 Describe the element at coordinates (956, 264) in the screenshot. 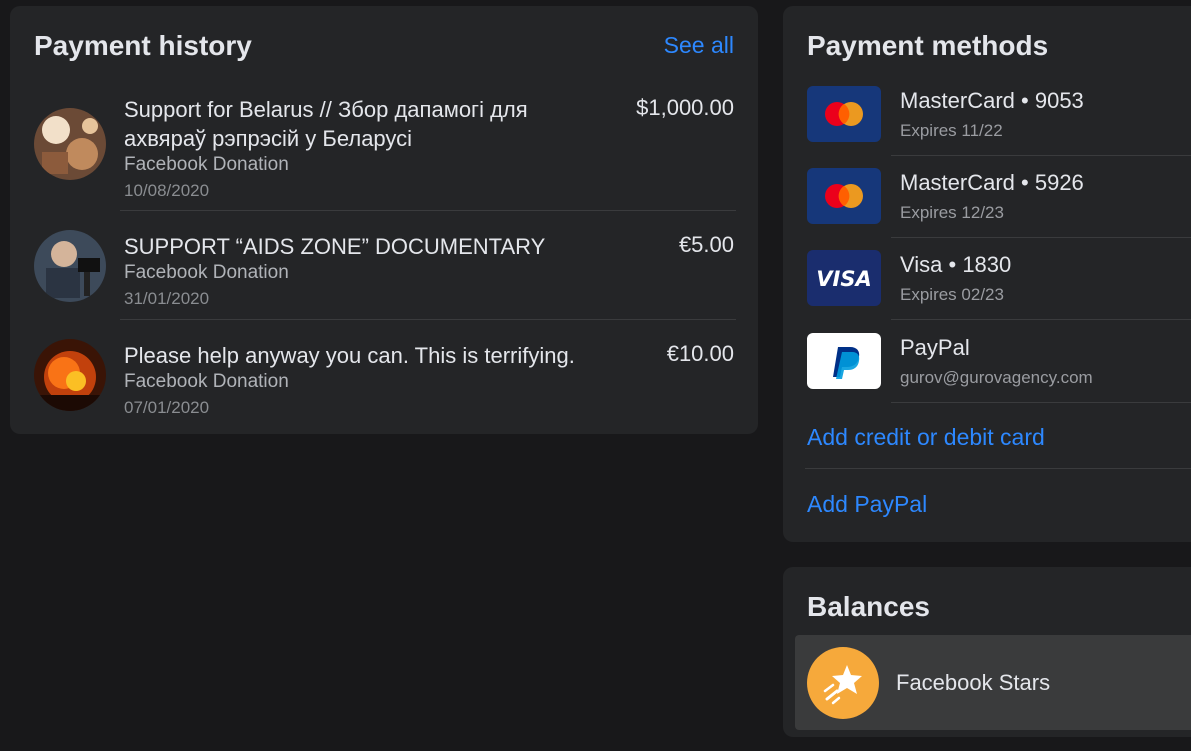

I see `payment-method-name: Visa • 1830` at that location.